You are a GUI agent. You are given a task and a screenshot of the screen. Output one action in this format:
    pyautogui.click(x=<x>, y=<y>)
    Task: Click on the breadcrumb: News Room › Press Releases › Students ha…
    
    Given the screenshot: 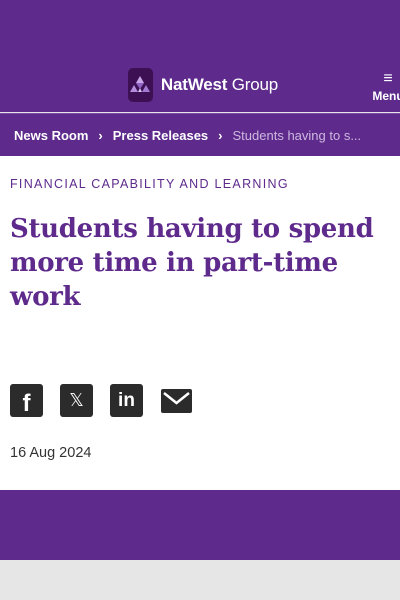 What is the action you would take?
    pyautogui.click(x=200, y=134)
    